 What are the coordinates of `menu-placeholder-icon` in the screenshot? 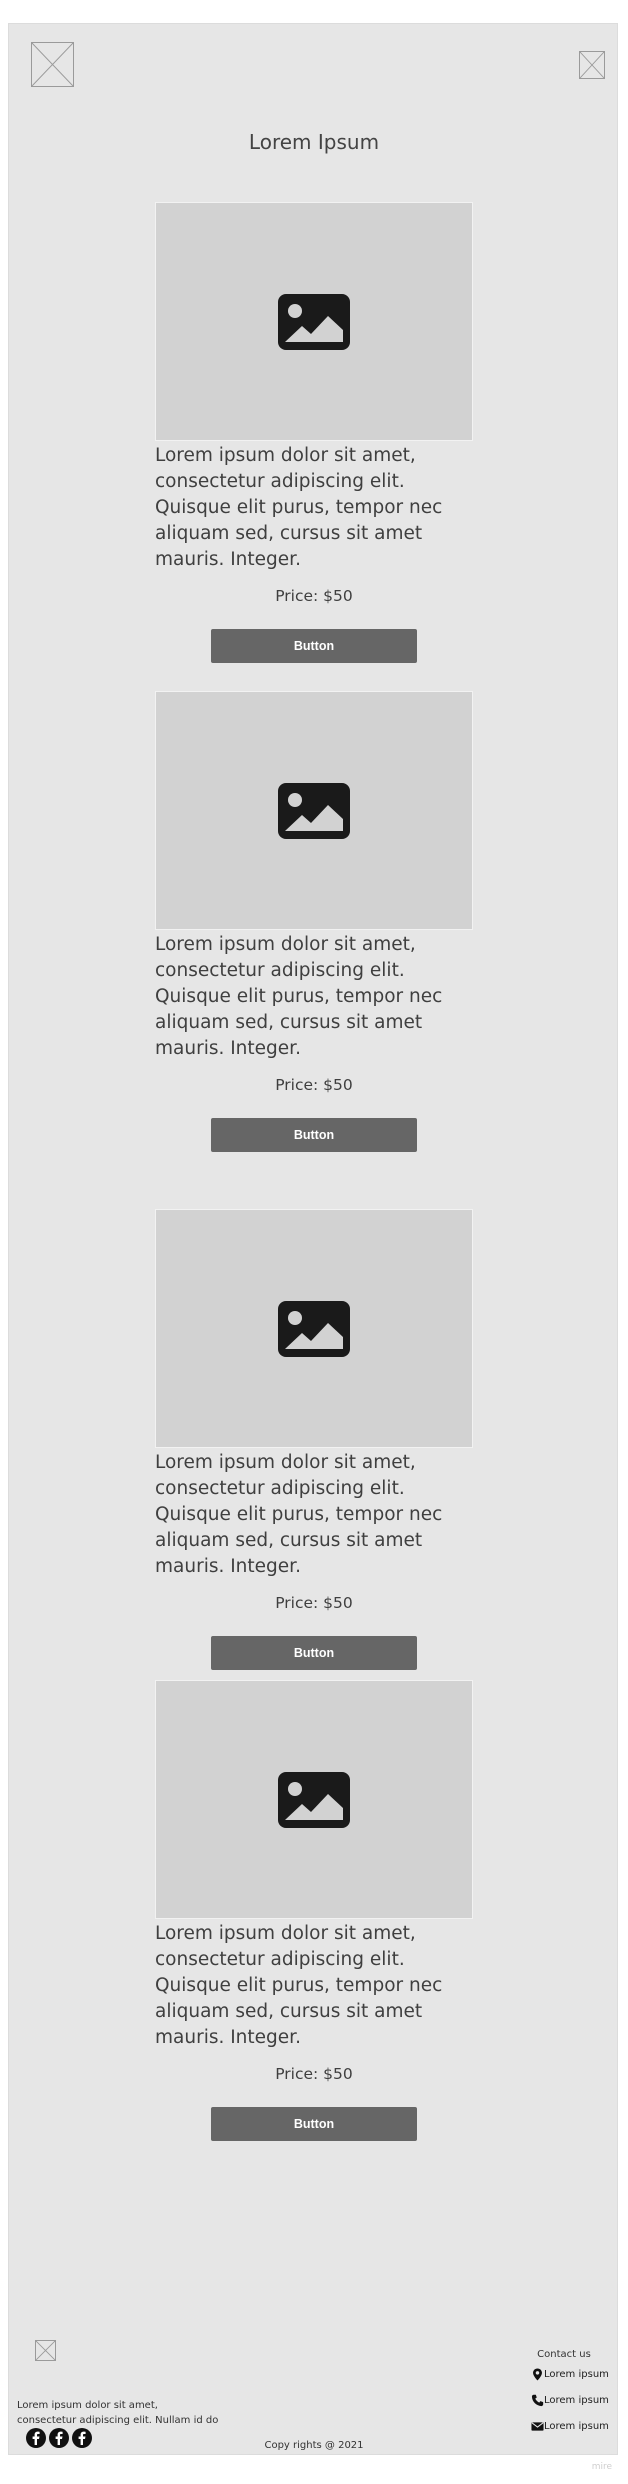 It's located at (592, 65).